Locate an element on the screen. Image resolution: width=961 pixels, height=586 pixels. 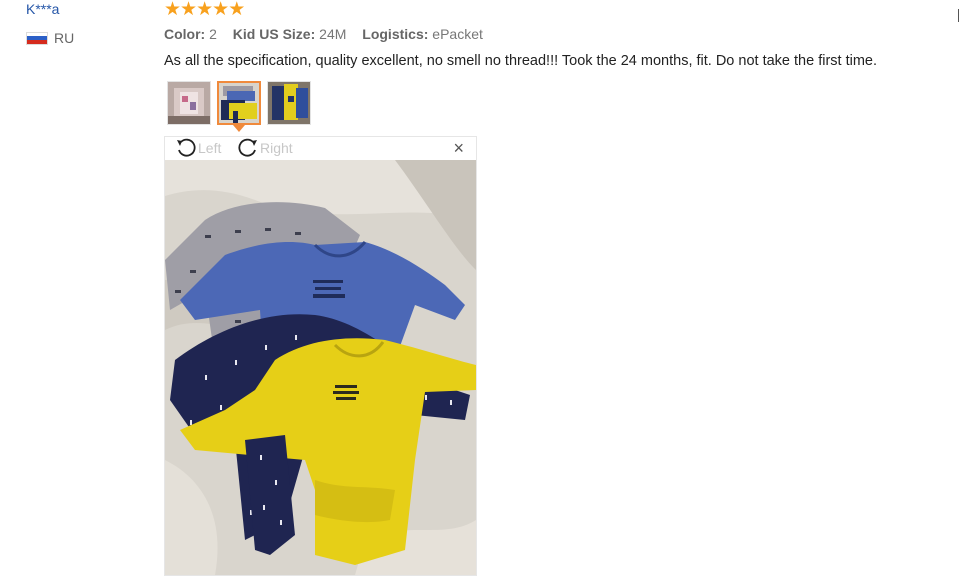
size-label: Kid US Size: is located at coordinates (274, 34).